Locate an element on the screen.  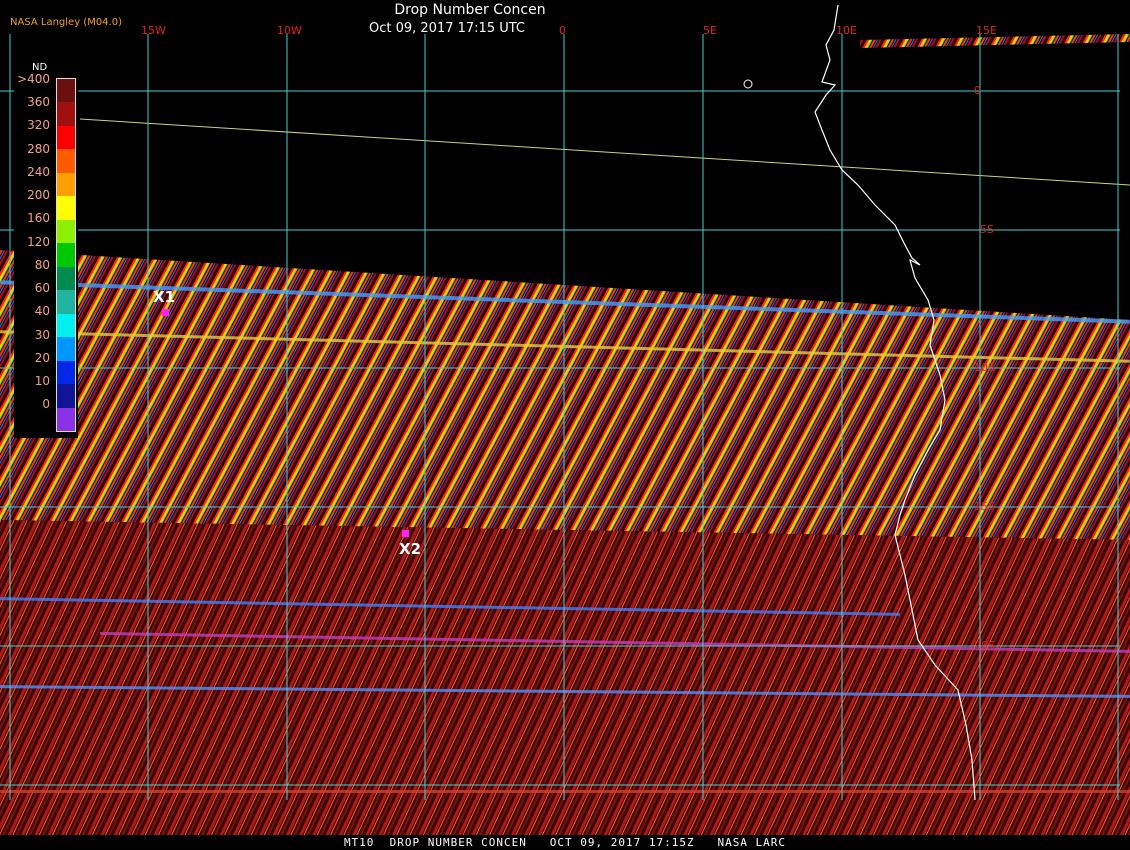
lon-label-10e: 10E is located at coordinates (846, 30).